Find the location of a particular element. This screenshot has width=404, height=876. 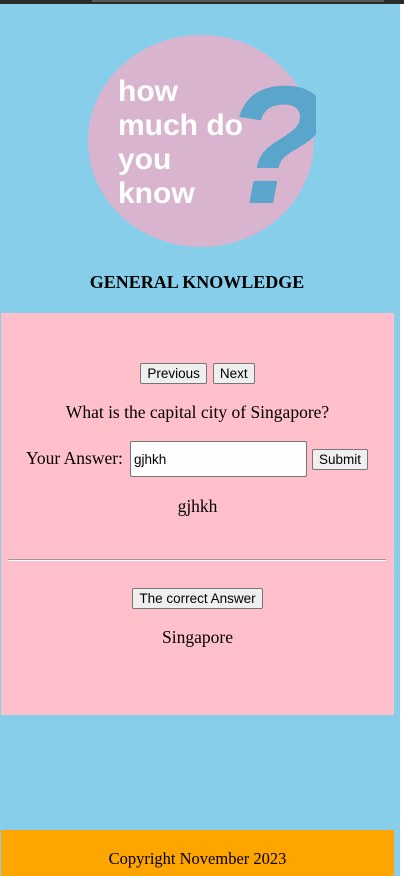

logo-line-3: you is located at coordinates (144, 159).